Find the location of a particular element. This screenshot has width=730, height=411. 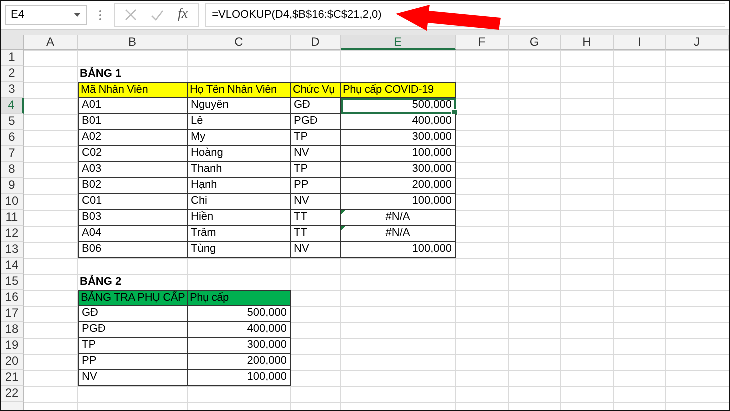

select-all-button is located at coordinates (12, 42).